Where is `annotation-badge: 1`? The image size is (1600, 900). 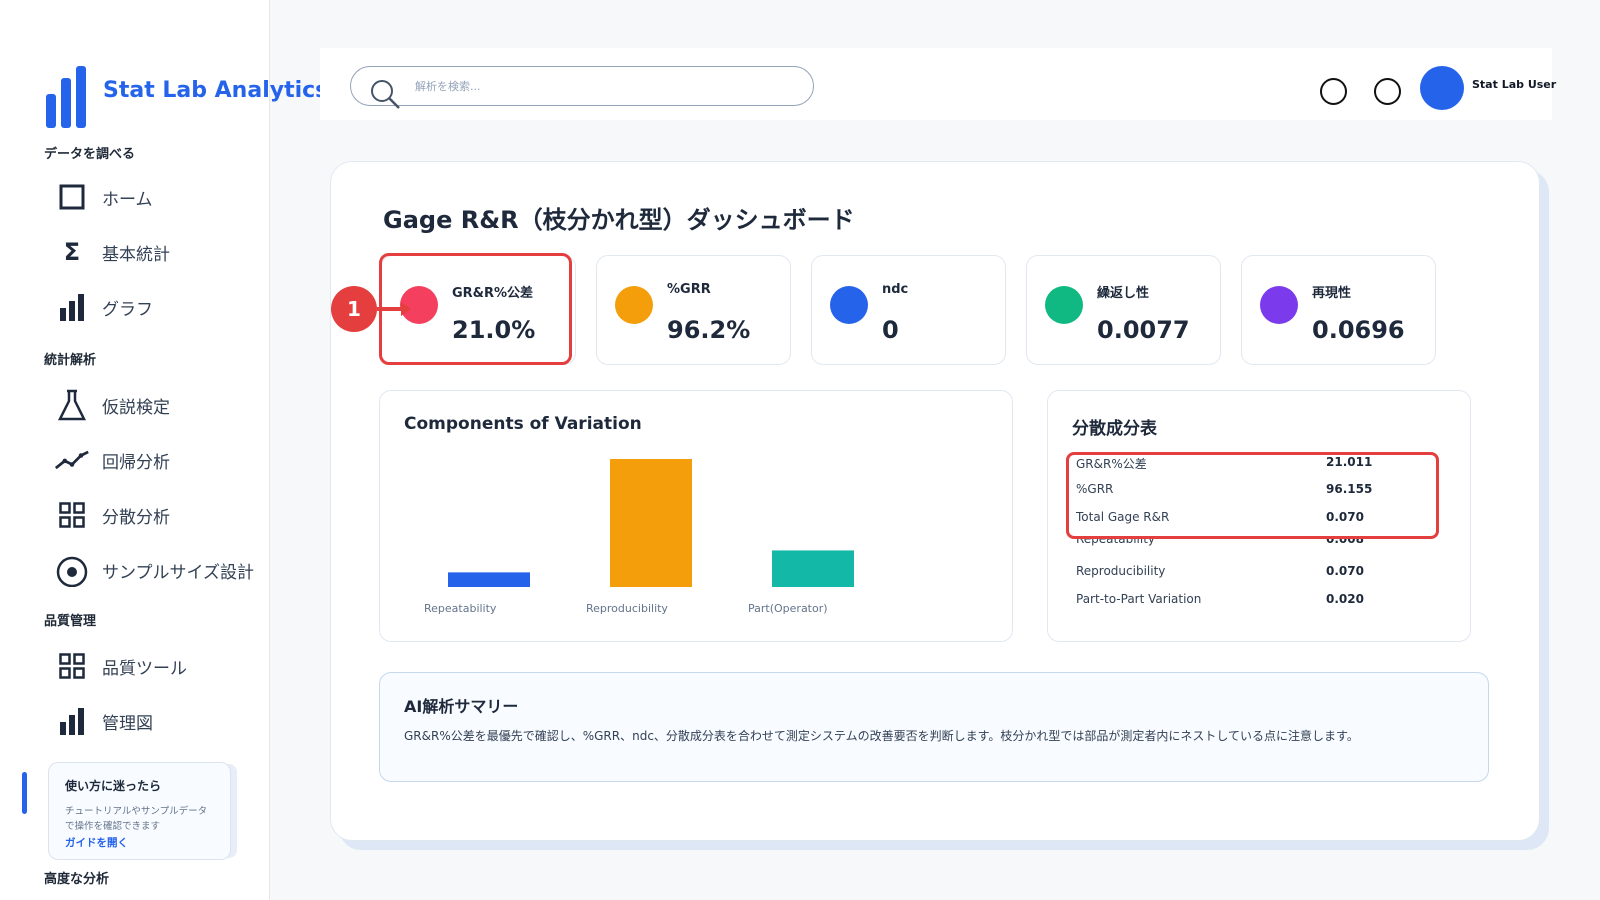 annotation-badge: 1 is located at coordinates (354, 309).